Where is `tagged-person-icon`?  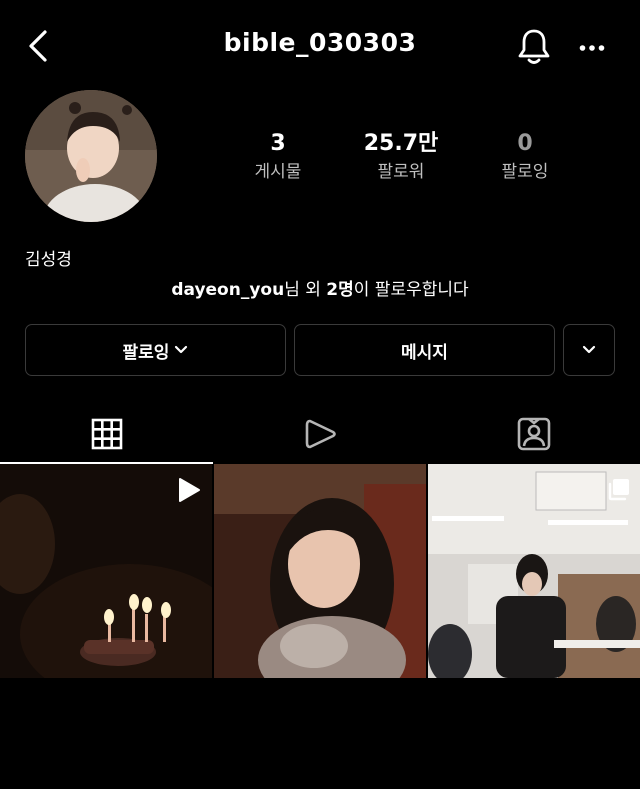
tagged-person-icon is located at coordinates (533, 434).